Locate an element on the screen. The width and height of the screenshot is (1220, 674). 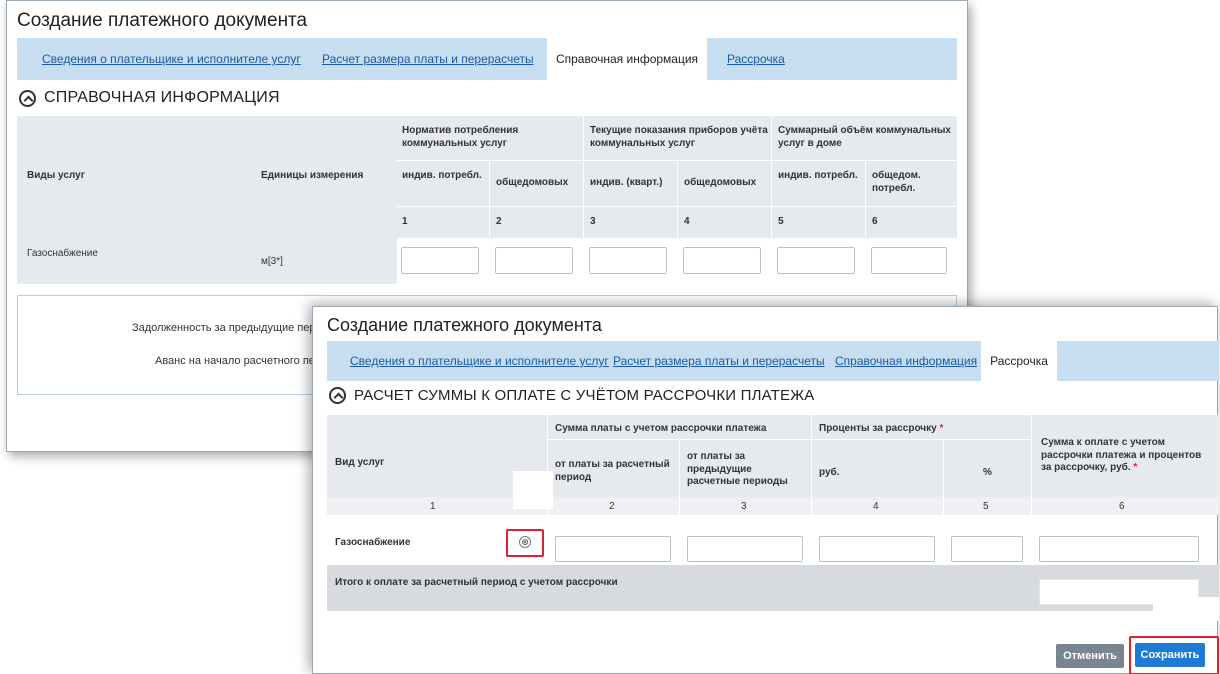
total-sum-input is located at coordinates (1119, 549).